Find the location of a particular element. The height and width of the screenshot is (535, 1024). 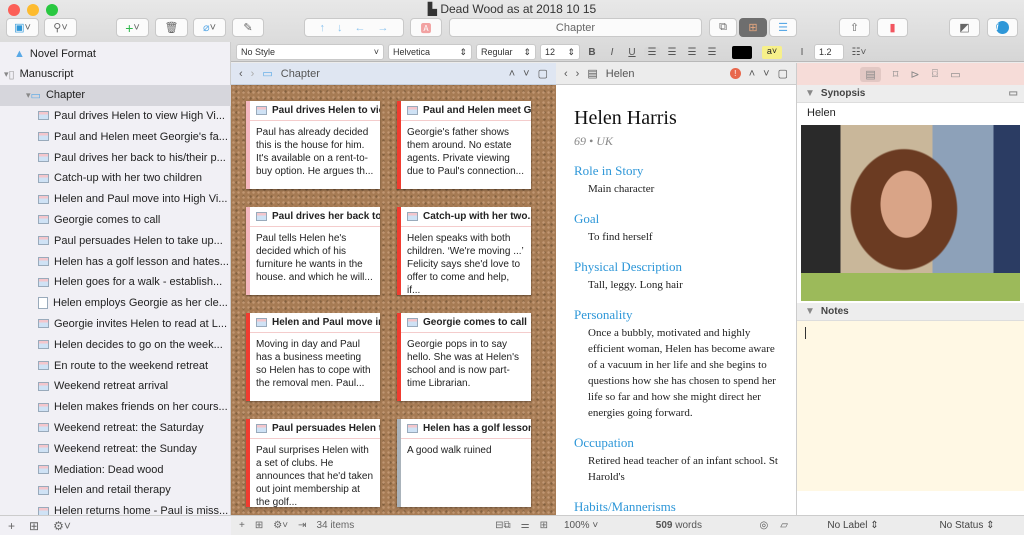

move-up-icon: ↑ is located at coordinates (323, 28).